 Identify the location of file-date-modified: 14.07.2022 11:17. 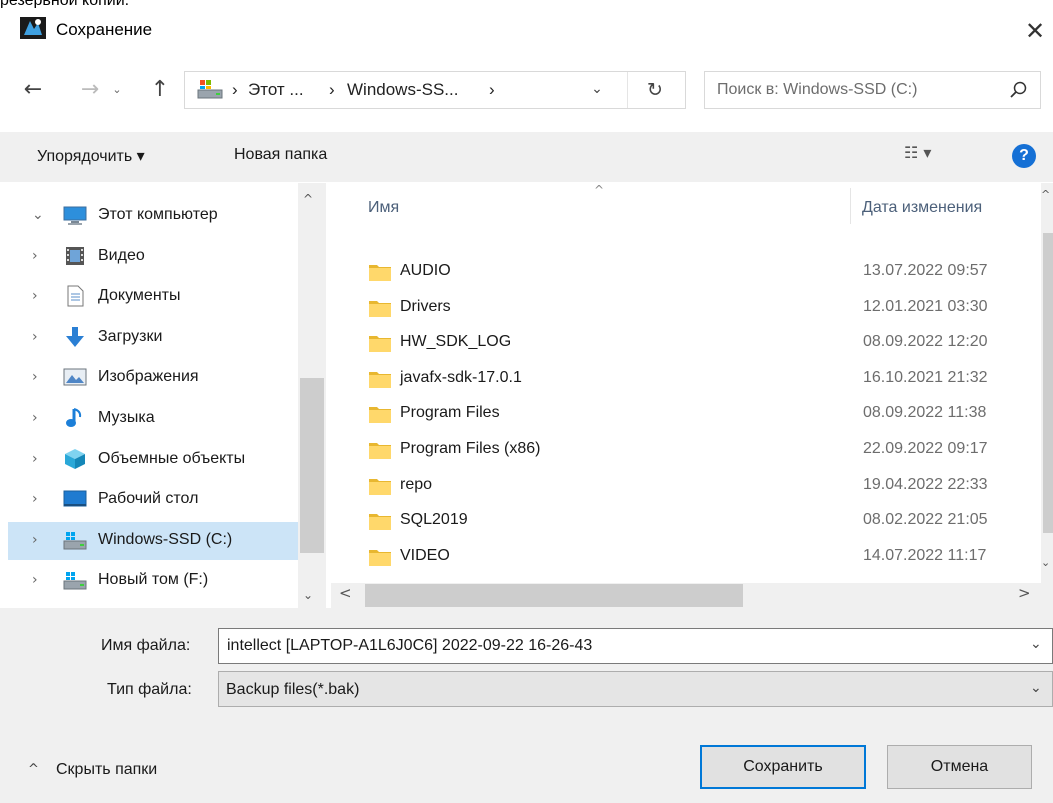
(925, 555).